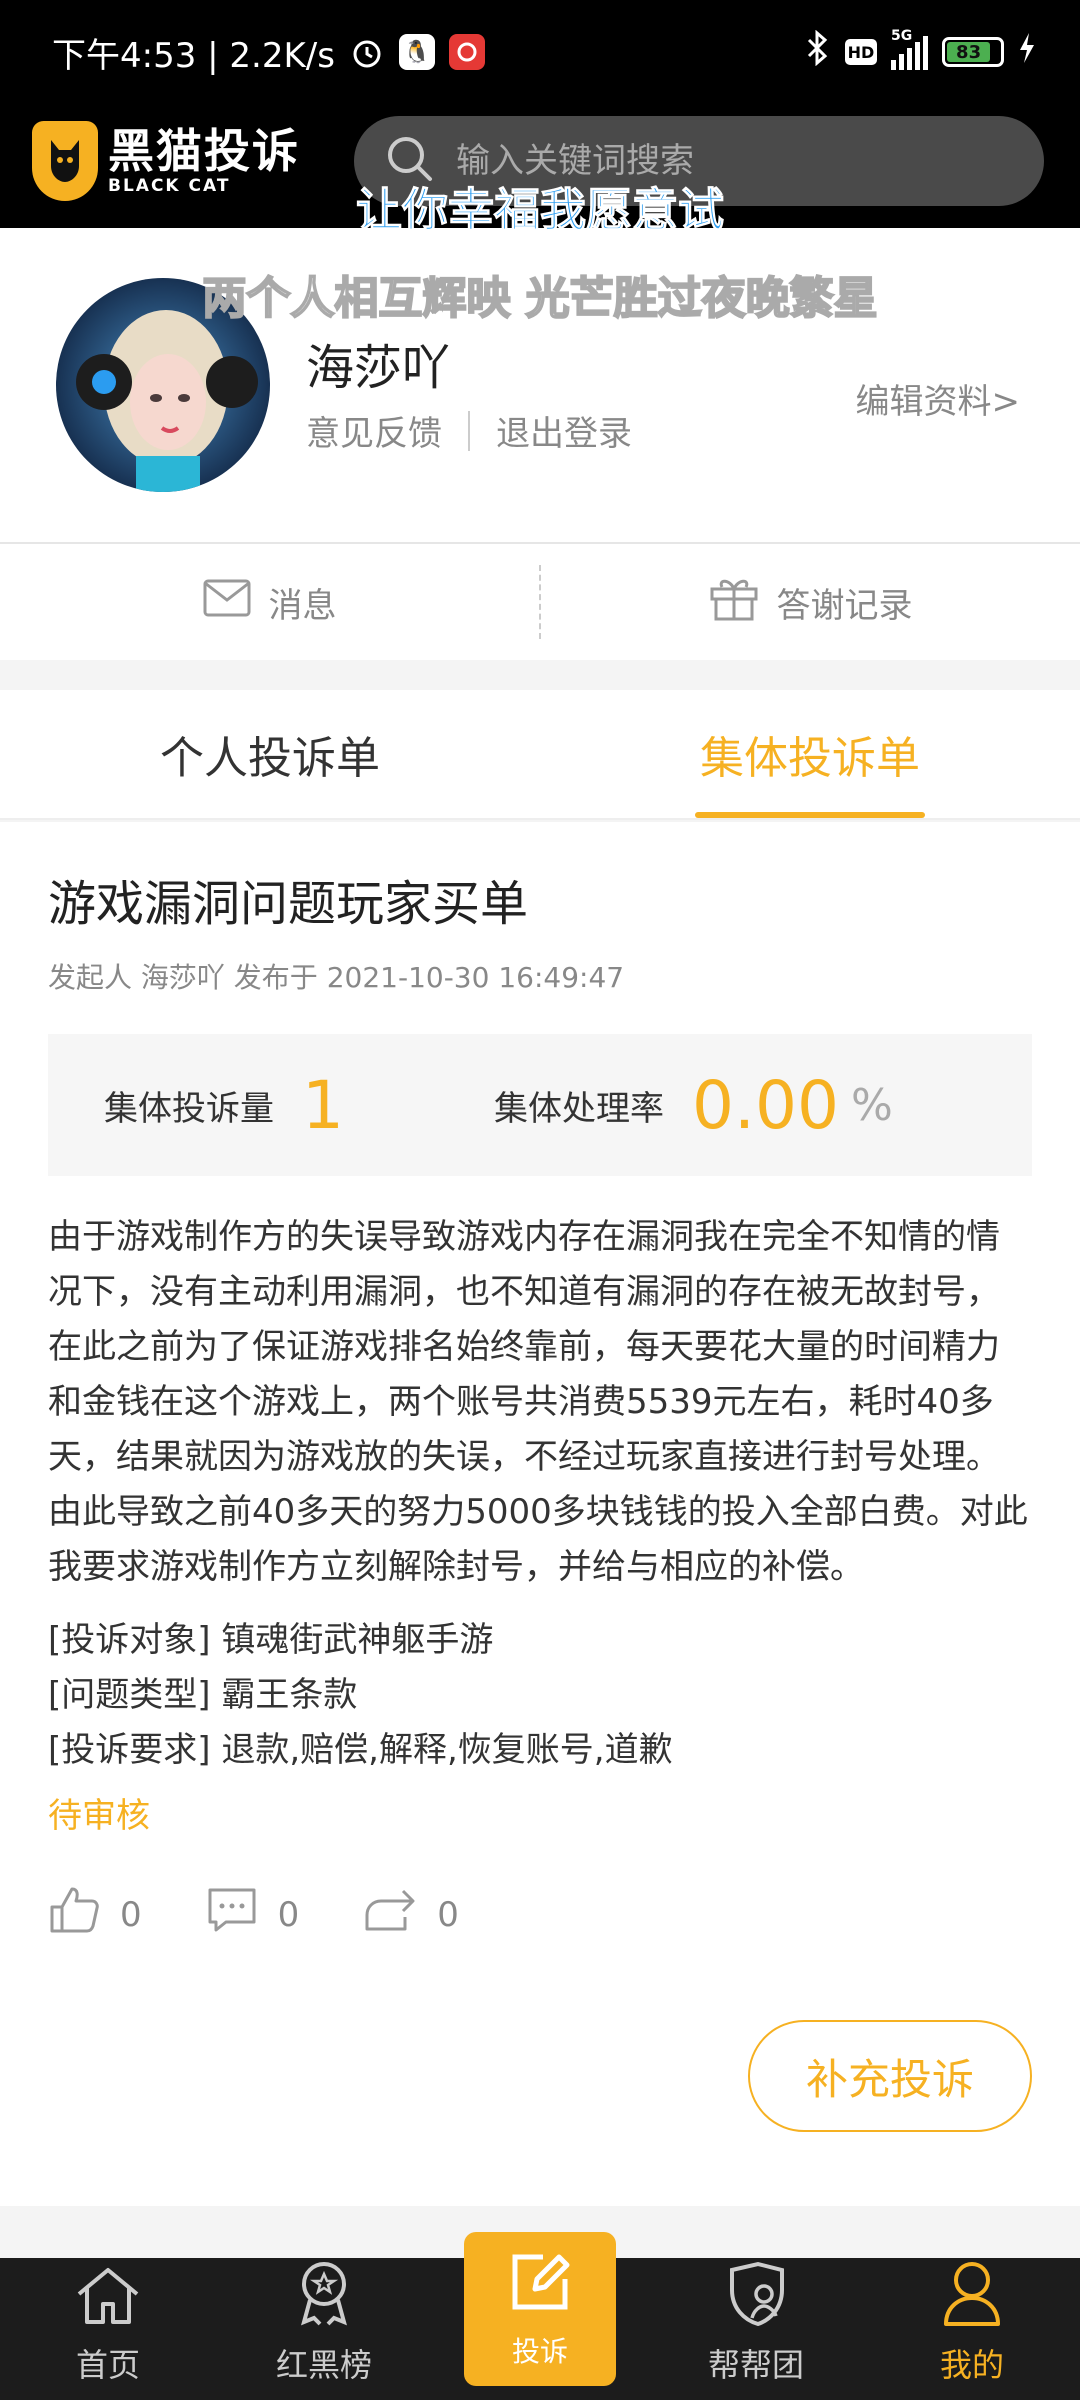 This screenshot has width=1080, height=2400. I want to click on share-button: 0, so click(411, 1914).